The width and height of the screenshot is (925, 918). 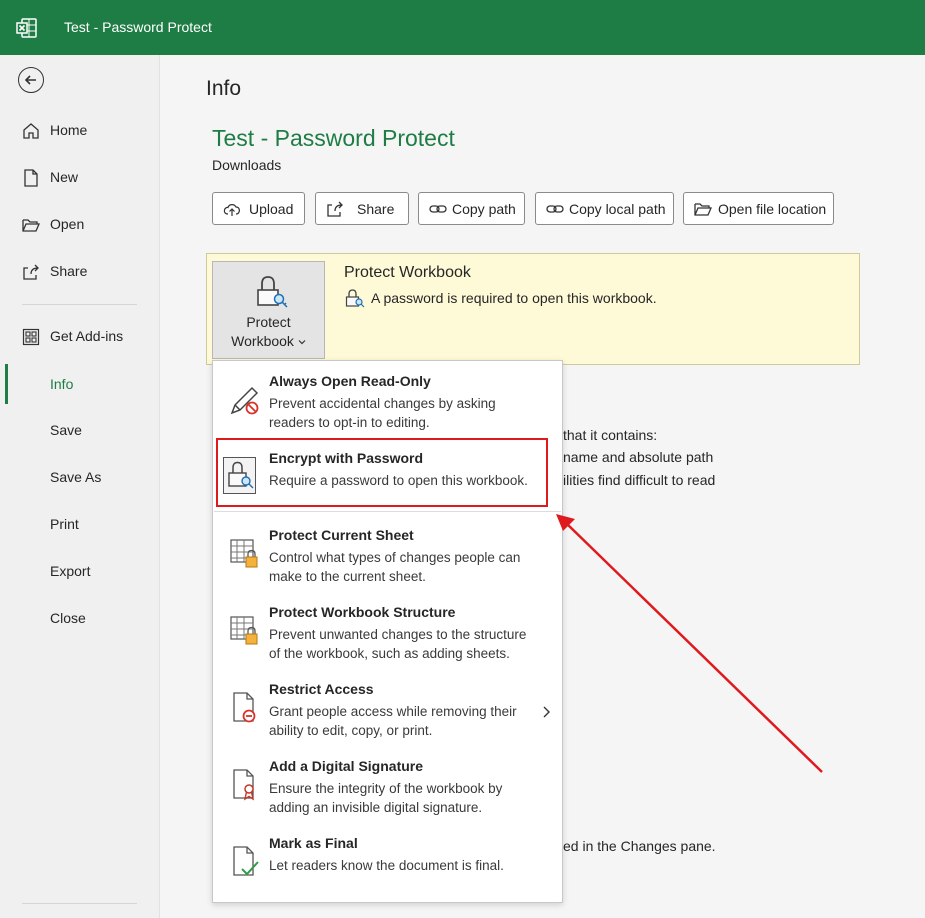 I want to click on folder-open-icon, so click(x=31, y=225).